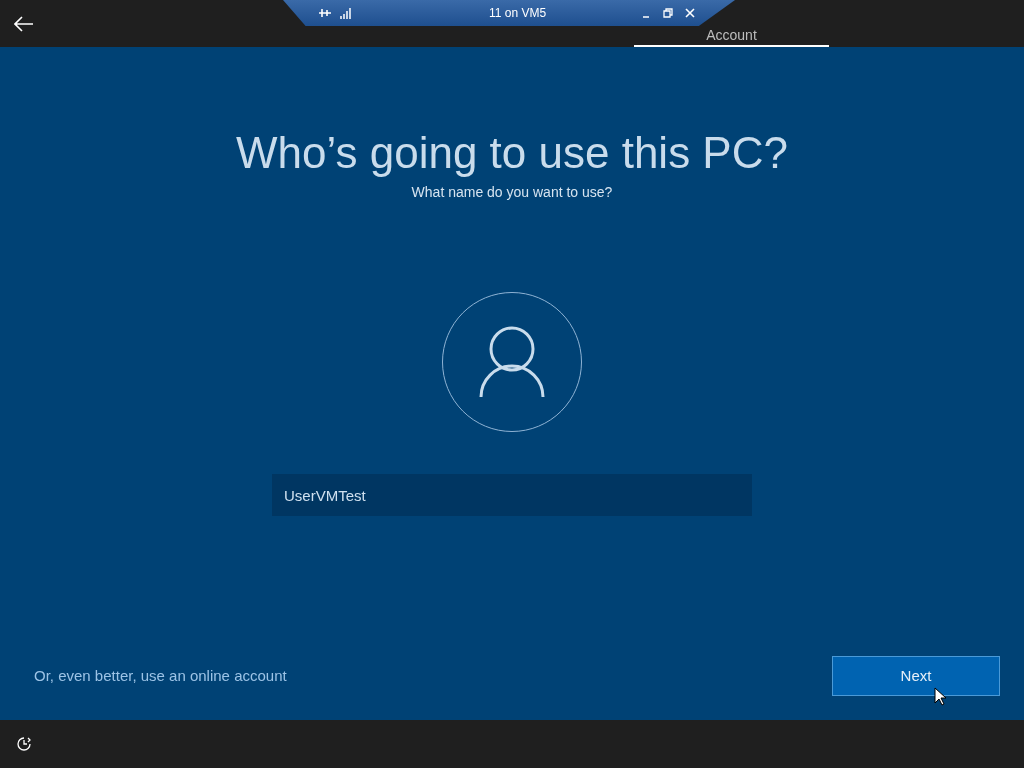 The width and height of the screenshot is (1024, 768). I want to click on restore-icon, so click(668, 13).